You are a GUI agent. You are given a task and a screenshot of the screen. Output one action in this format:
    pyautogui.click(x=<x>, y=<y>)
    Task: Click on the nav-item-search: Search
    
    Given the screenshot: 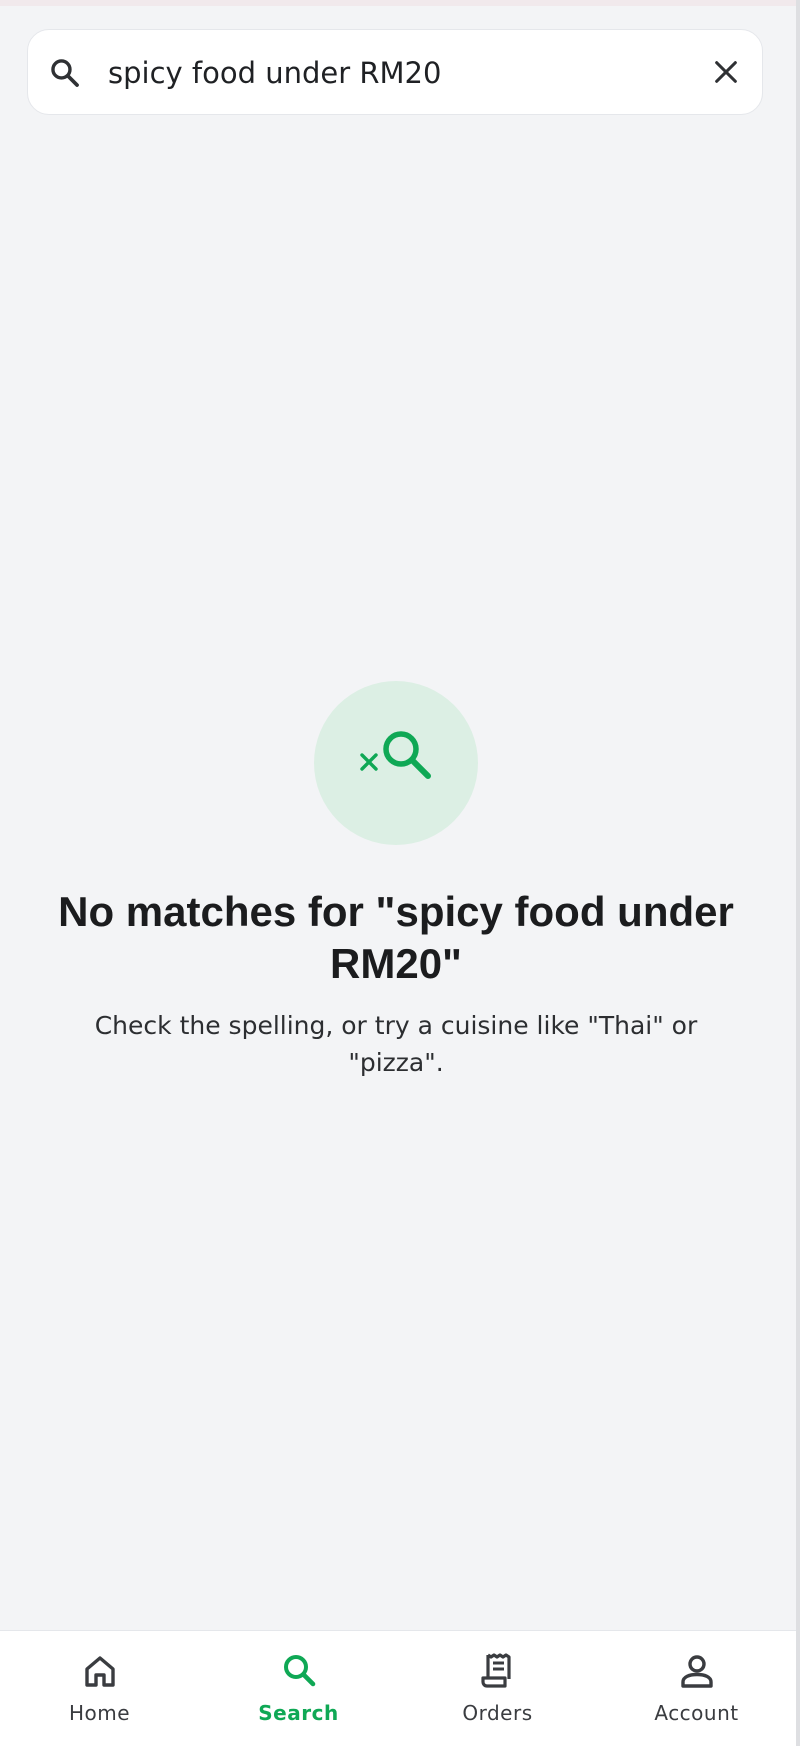 What is the action you would take?
    pyautogui.click(x=298, y=1688)
    